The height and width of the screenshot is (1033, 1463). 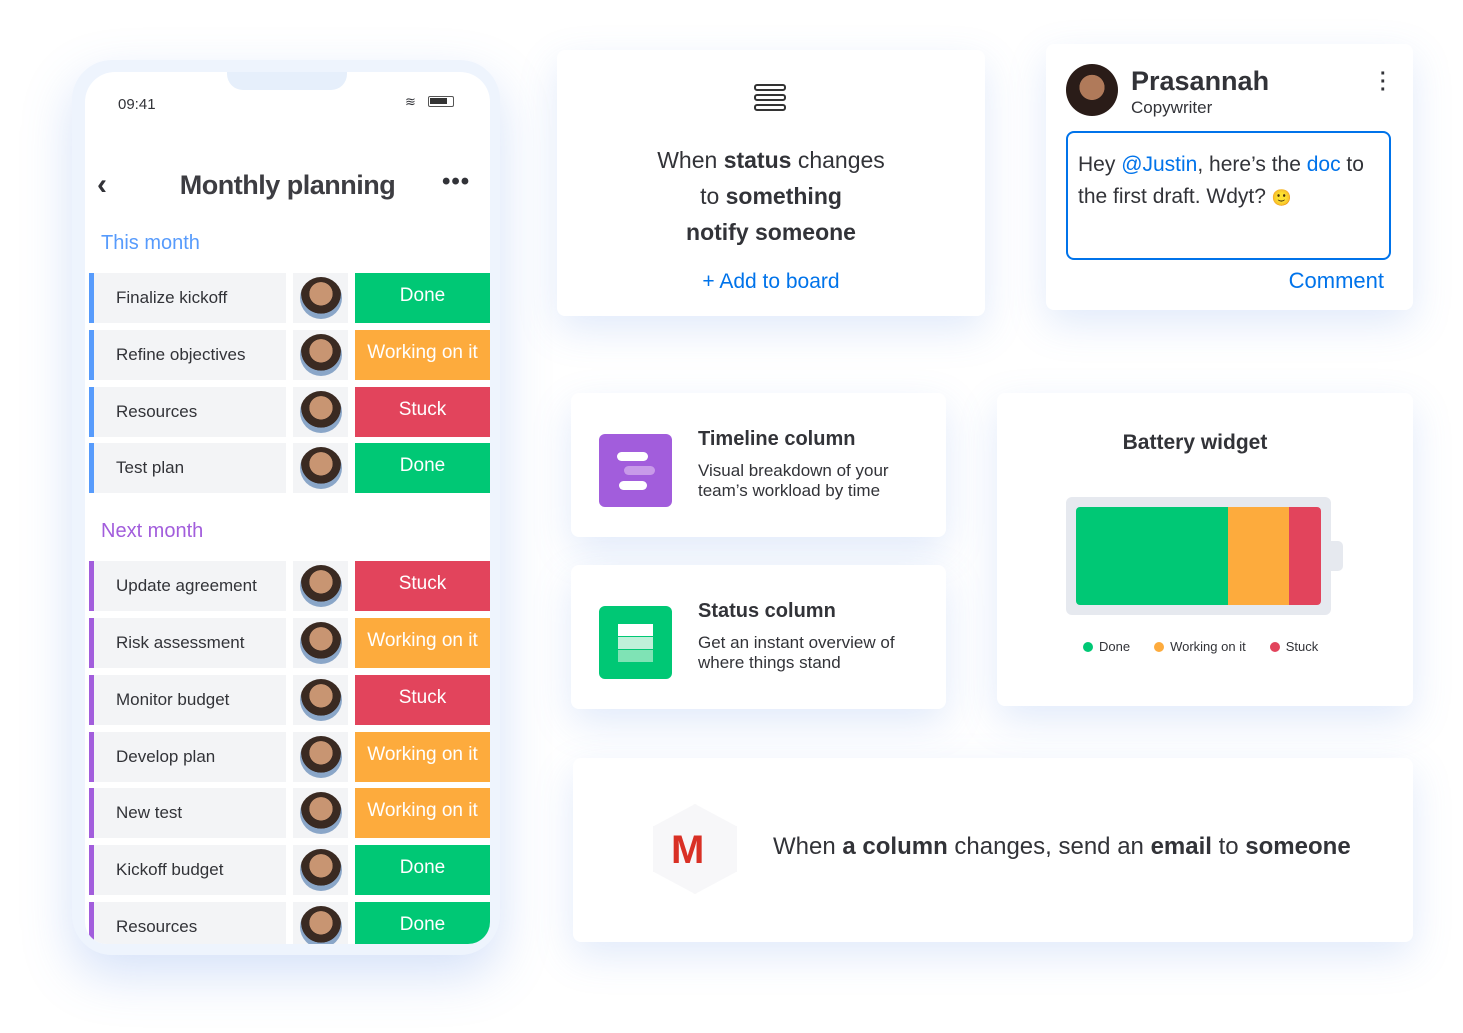 I want to click on user-name: Prasannah, so click(x=1200, y=81).